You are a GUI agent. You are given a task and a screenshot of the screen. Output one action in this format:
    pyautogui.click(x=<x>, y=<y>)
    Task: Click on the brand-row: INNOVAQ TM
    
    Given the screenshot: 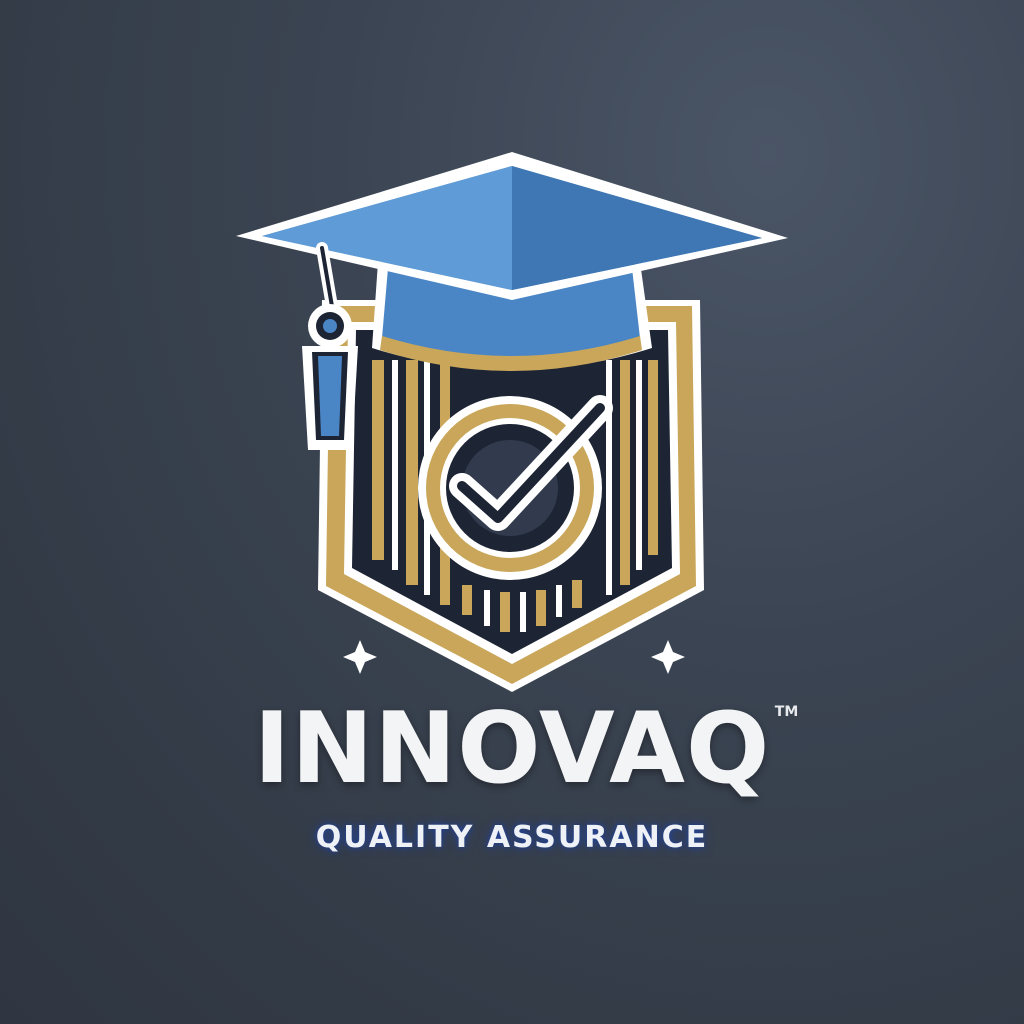 What is the action you would take?
    pyautogui.click(x=526, y=749)
    